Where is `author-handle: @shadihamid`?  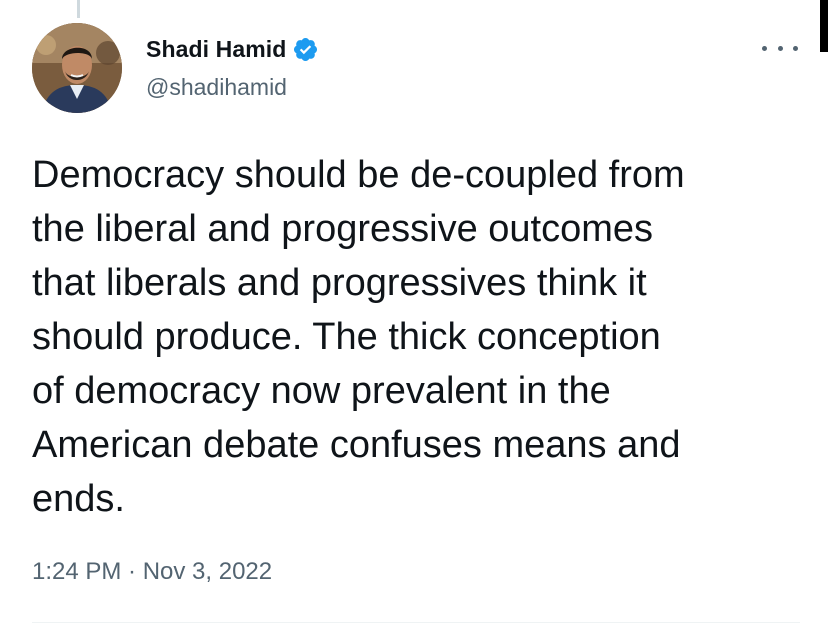 author-handle: @shadihamid is located at coordinates (216, 87).